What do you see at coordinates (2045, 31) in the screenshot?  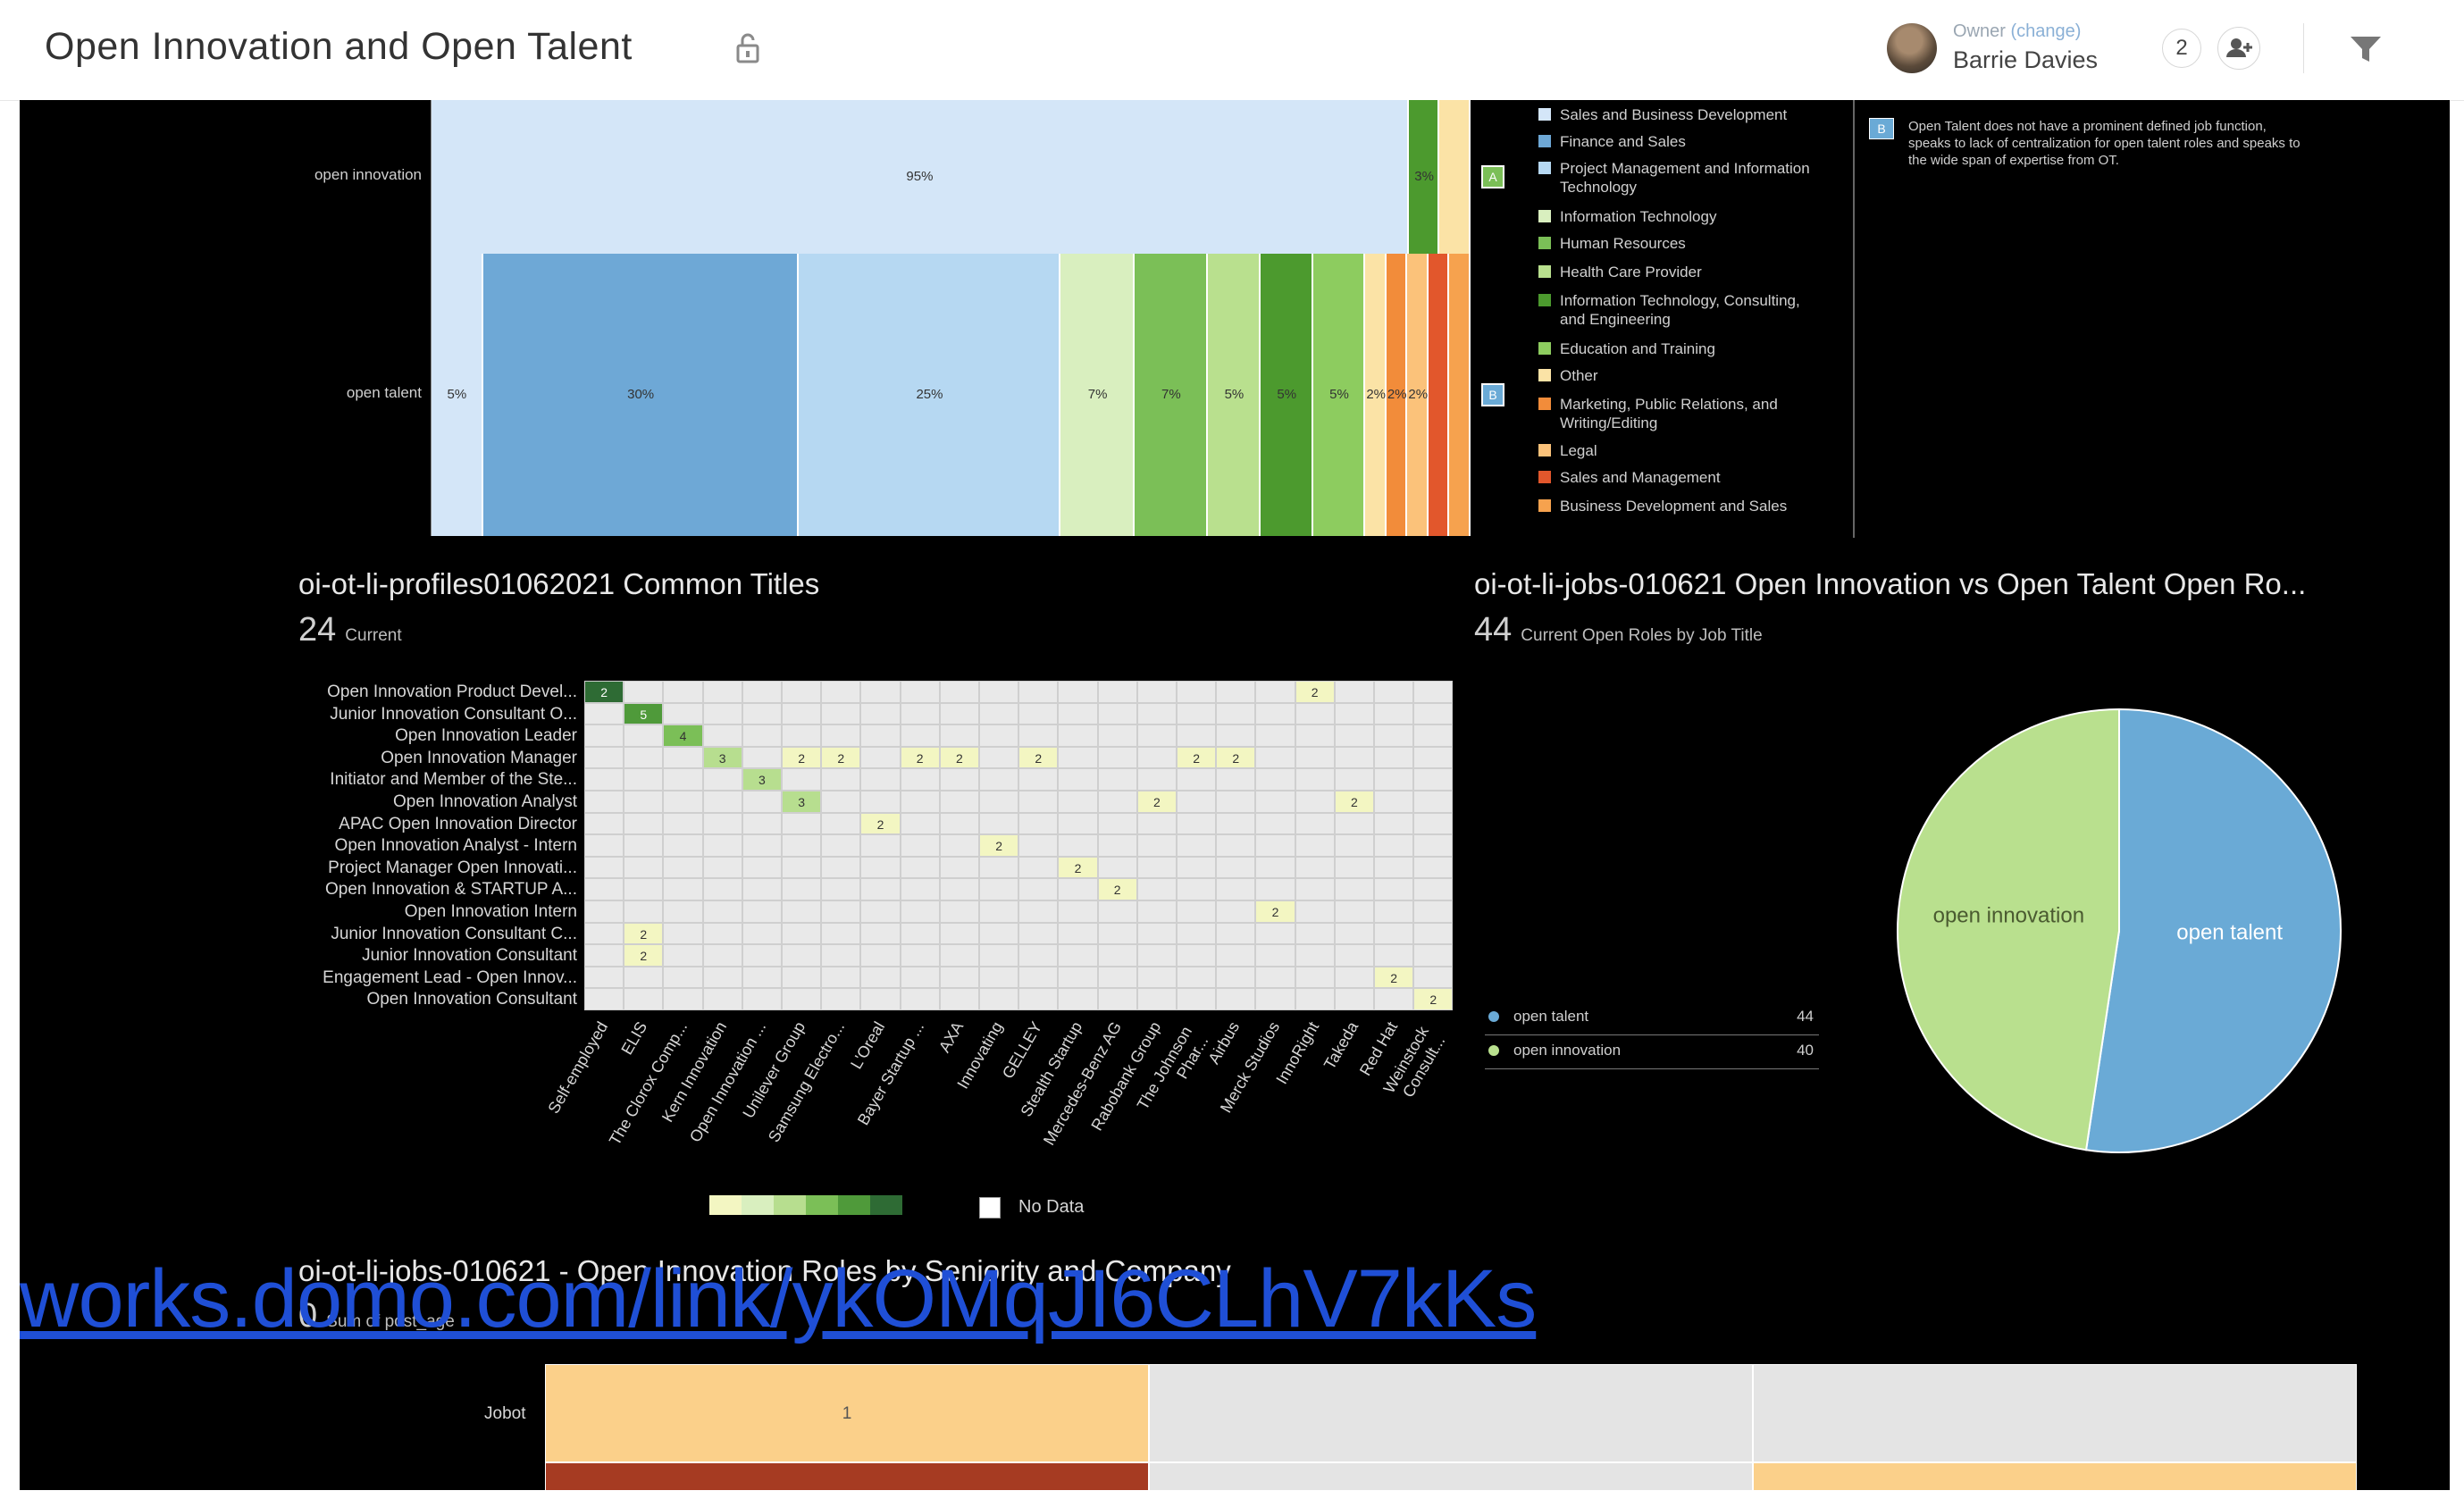 I see `owner-change-link: (change)` at bounding box center [2045, 31].